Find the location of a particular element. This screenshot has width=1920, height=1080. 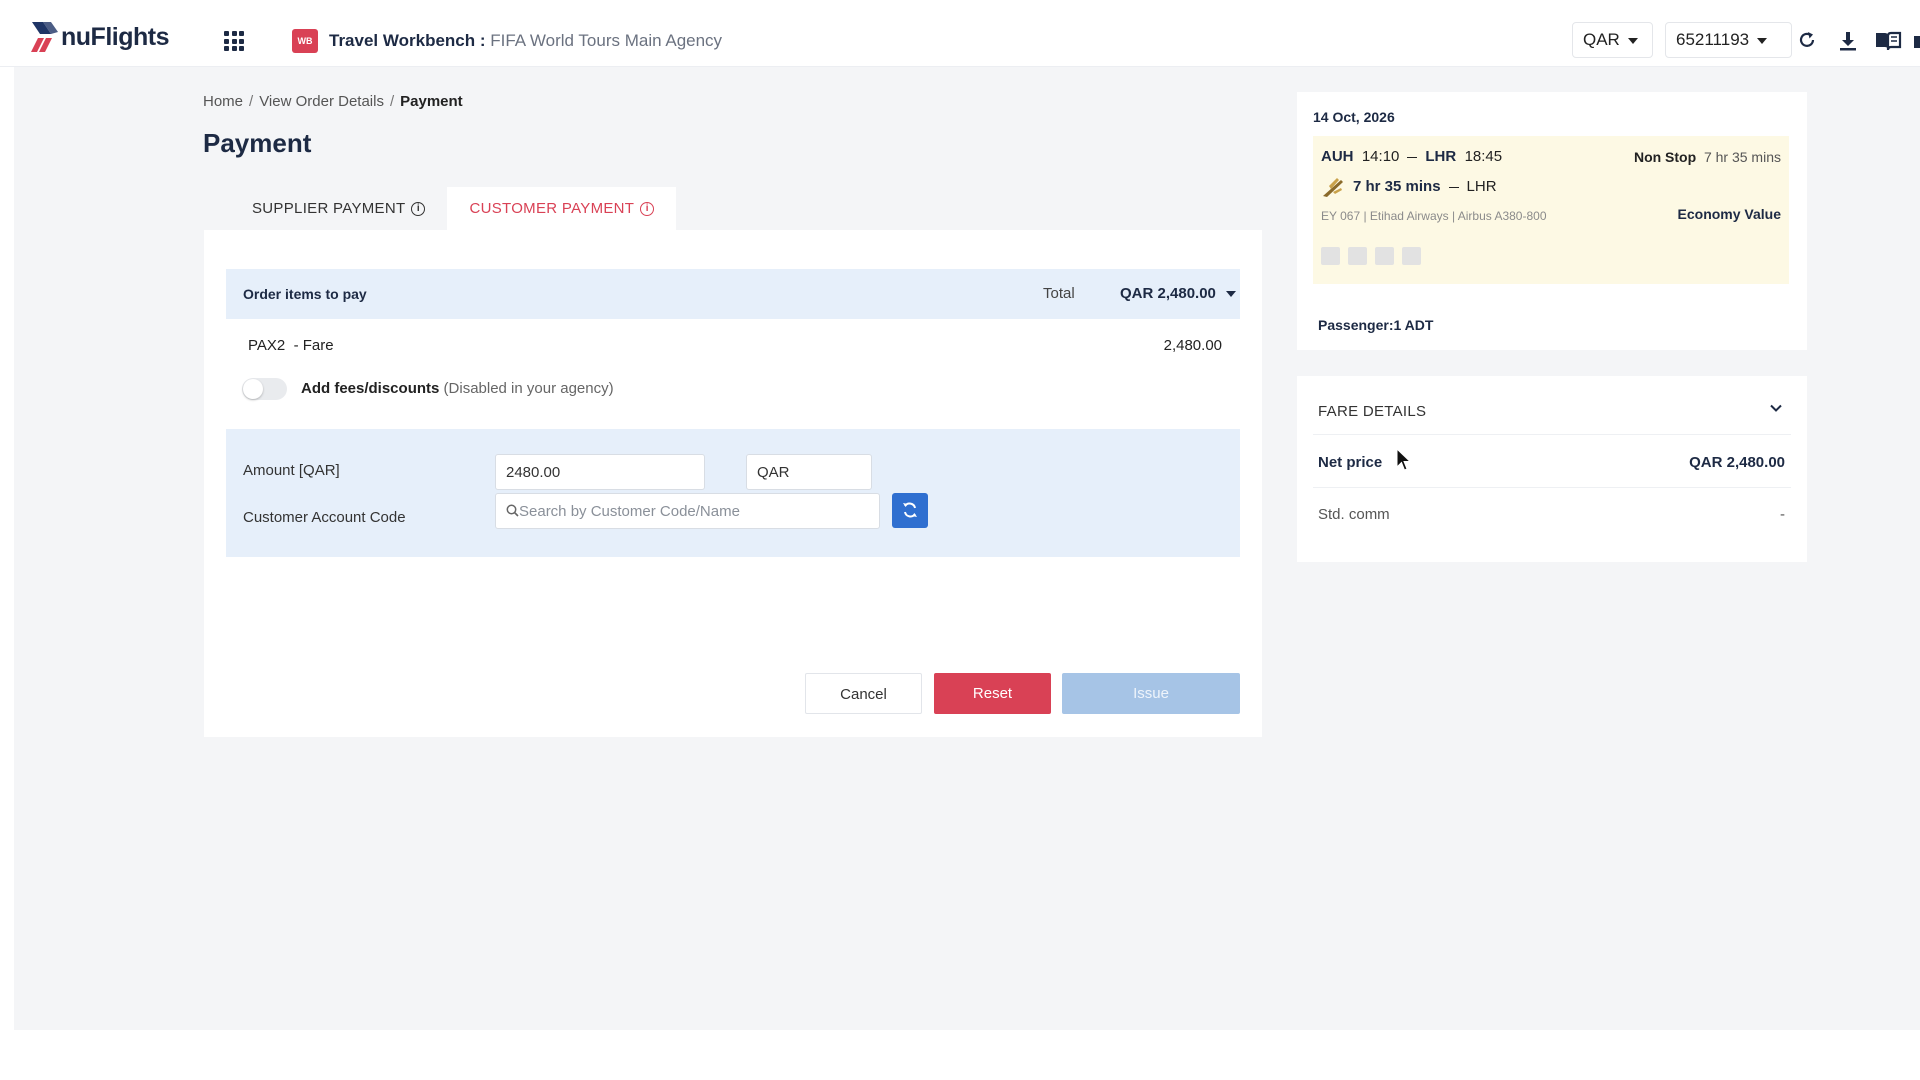

fees-note-text: (Disabled in your agency) is located at coordinates (528, 388).